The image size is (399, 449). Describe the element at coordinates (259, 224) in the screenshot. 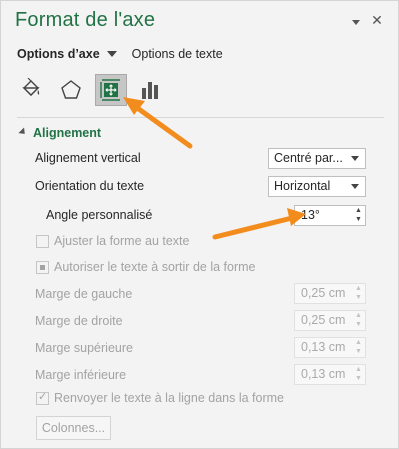

I see `annotation-arrow-to-angle` at that location.